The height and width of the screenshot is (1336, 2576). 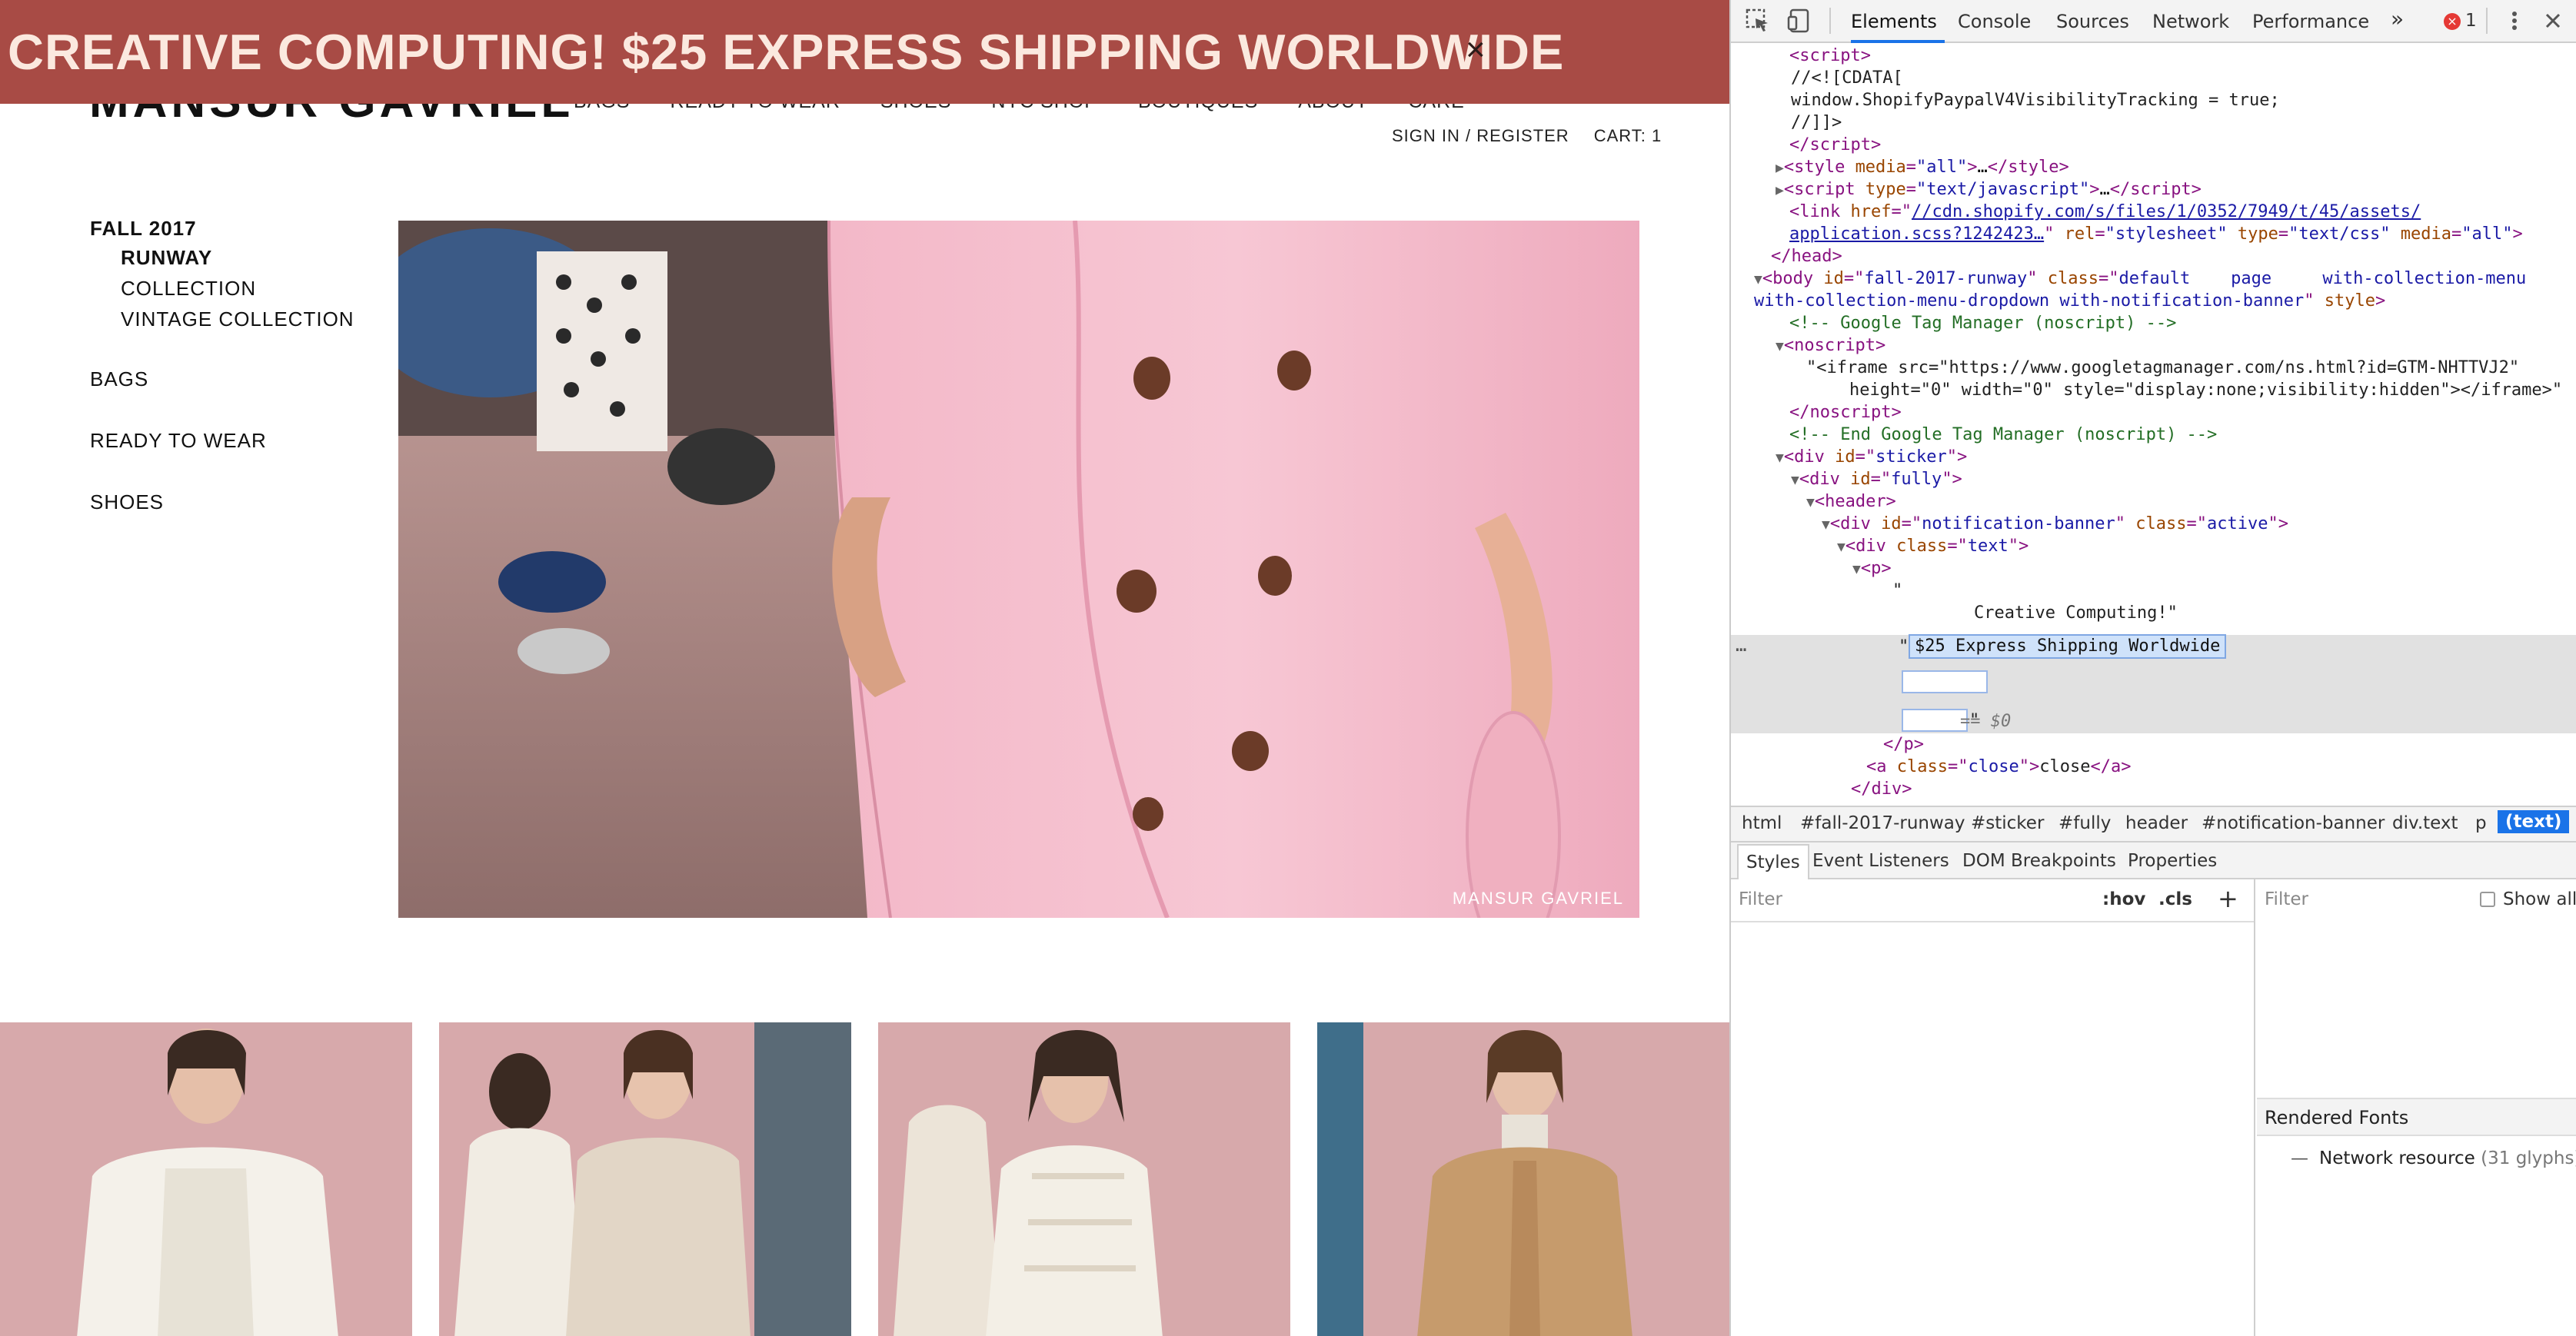 What do you see at coordinates (1898, 27) in the screenshot?
I see `tab-elements: Elements` at bounding box center [1898, 27].